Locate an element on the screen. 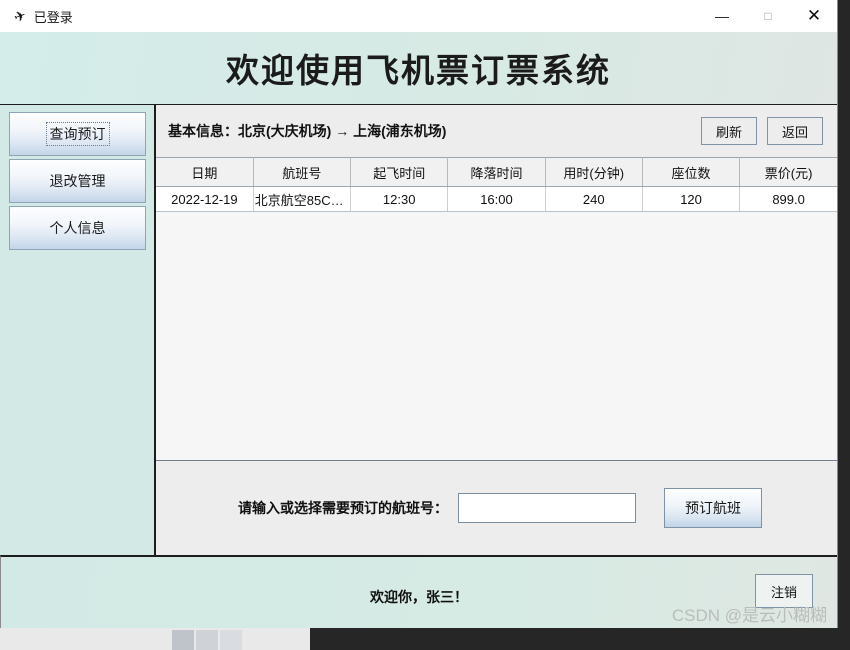  sidebar-item-label: 查询预订 is located at coordinates (77, 134).